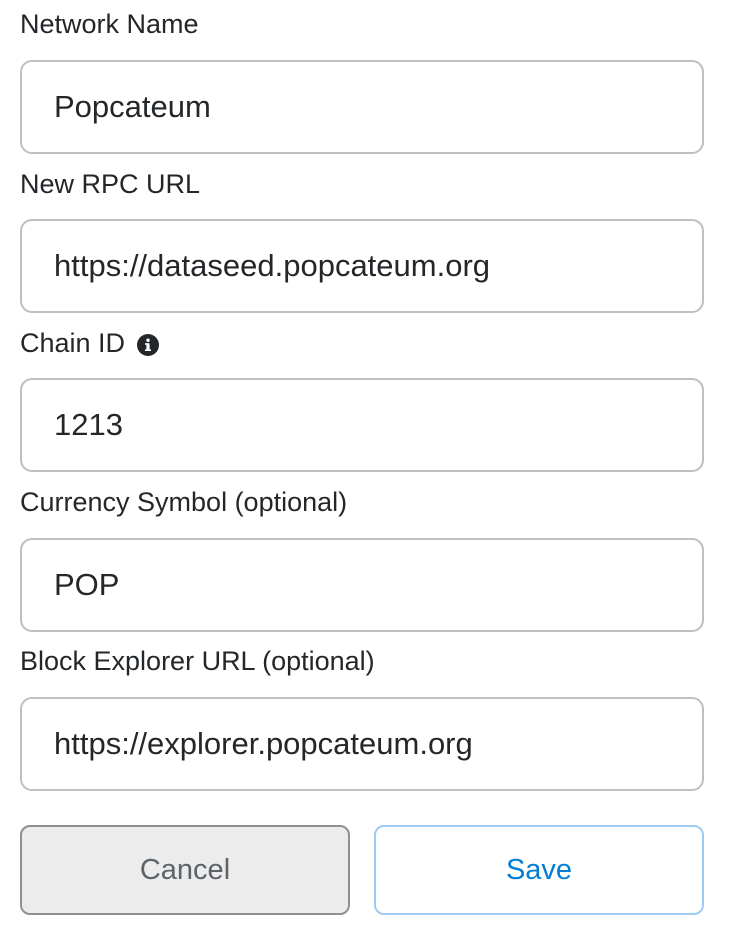 The height and width of the screenshot is (940, 730). I want to click on rpc-url-label-text: New RPC URL, so click(110, 184).